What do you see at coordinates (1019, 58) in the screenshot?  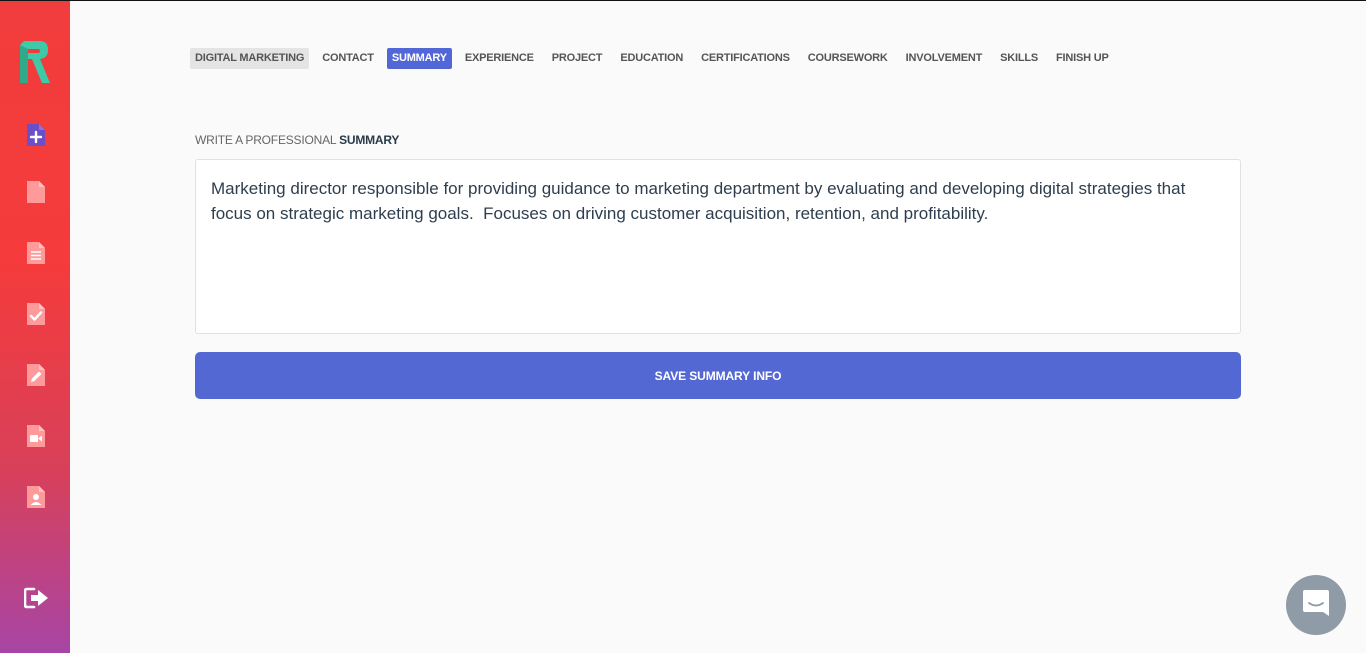 I see `tab-skills: SKILLS` at bounding box center [1019, 58].